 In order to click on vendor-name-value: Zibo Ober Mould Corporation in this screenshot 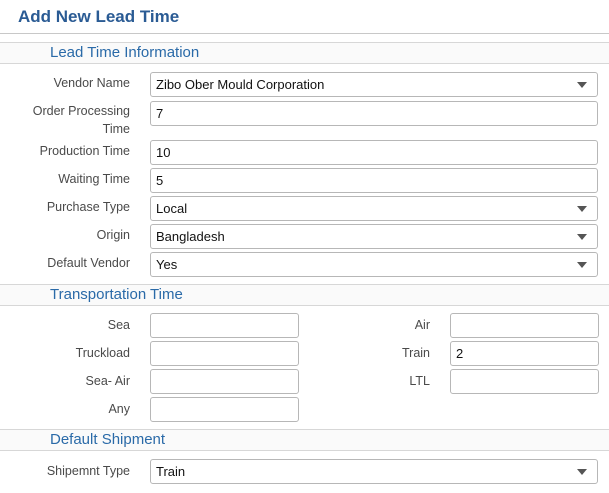, I will do `click(240, 84)`.